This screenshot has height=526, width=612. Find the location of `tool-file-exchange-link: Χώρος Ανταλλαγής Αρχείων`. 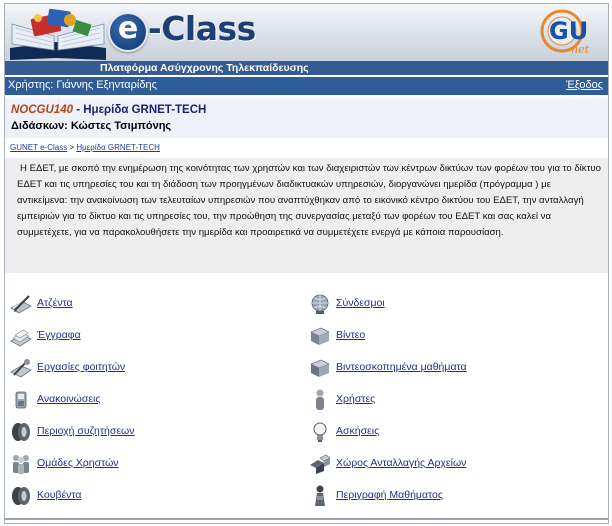

tool-file-exchange-link: Χώρος Ανταλλαγής Αρχείων is located at coordinates (401, 463).